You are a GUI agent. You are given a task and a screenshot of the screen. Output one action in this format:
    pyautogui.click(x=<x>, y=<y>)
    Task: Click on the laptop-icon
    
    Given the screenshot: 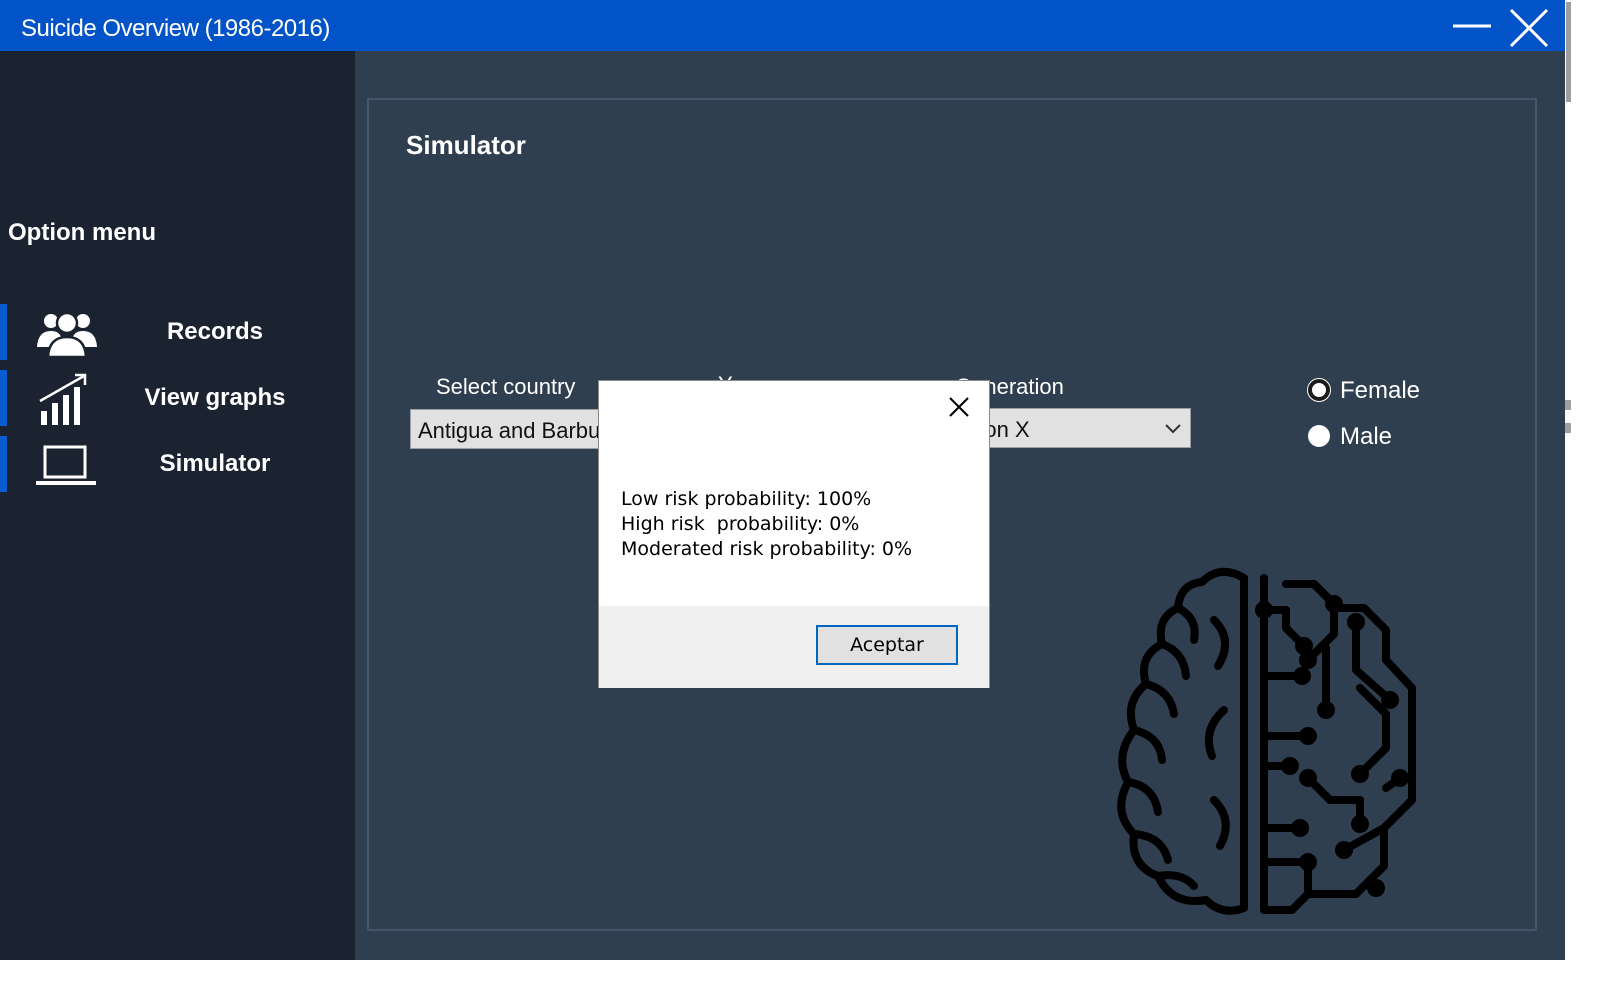 What is the action you would take?
    pyautogui.click(x=67, y=465)
    